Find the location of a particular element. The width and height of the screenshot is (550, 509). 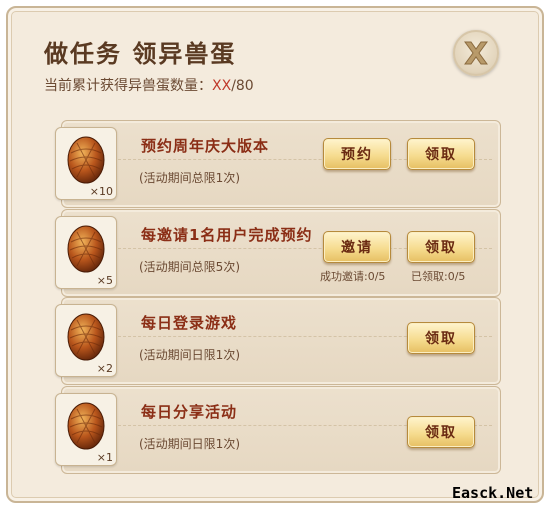

invite-button: 邀请 is located at coordinates (357, 247).